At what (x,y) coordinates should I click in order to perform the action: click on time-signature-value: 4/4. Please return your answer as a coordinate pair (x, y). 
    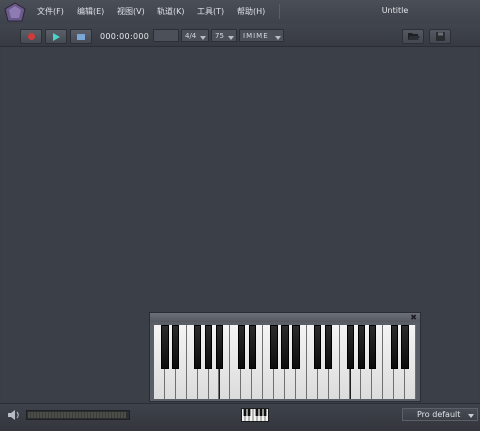
    Looking at the image, I should click on (191, 36).